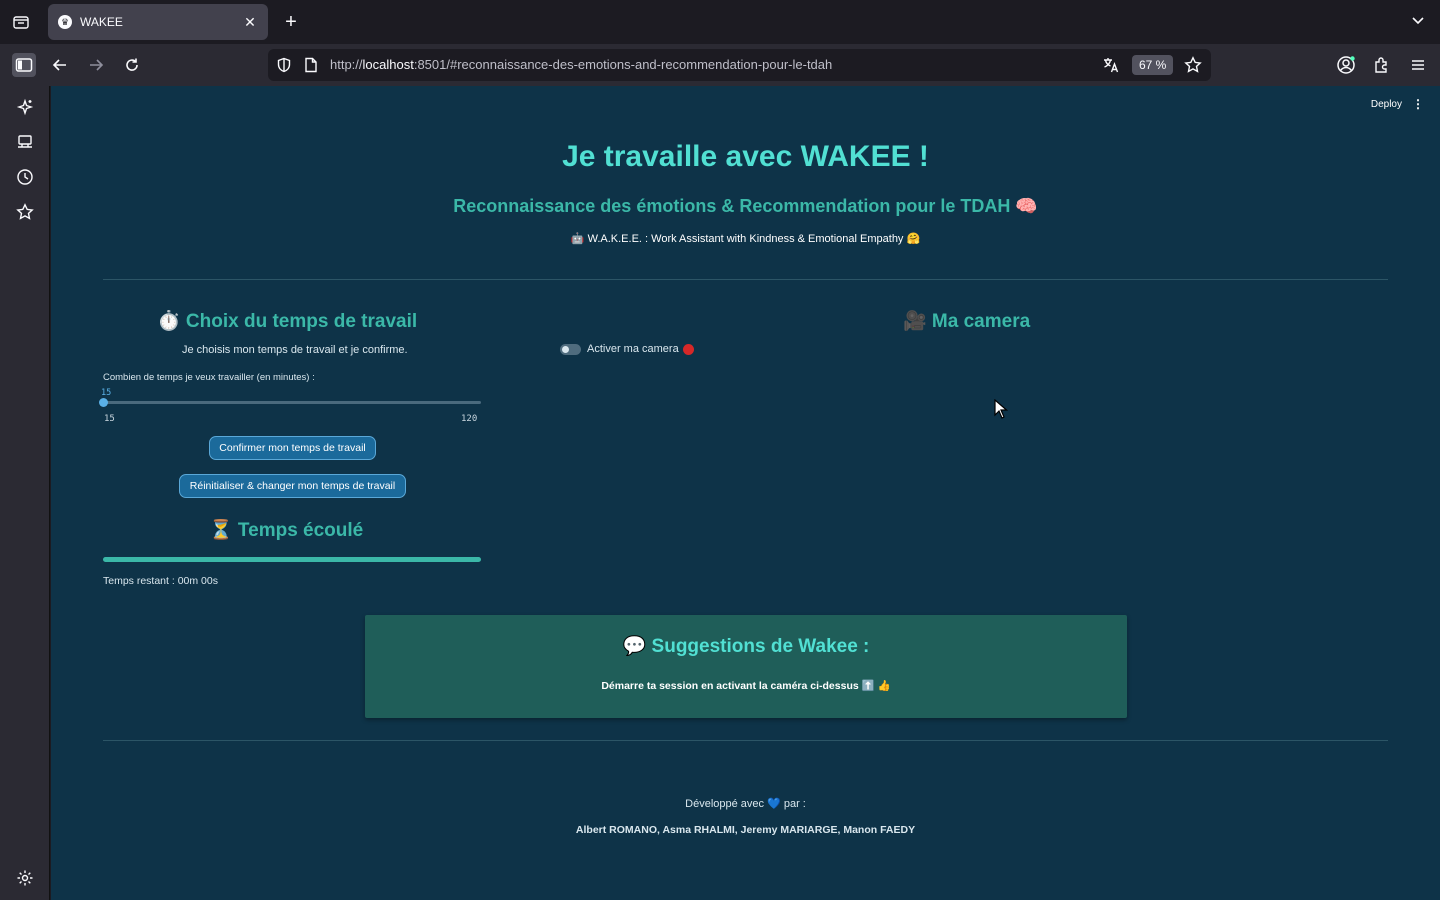 Image resolution: width=1440 pixels, height=900 pixels. What do you see at coordinates (1001, 411) in the screenshot?
I see `mouse-cursor-icon` at bounding box center [1001, 411].